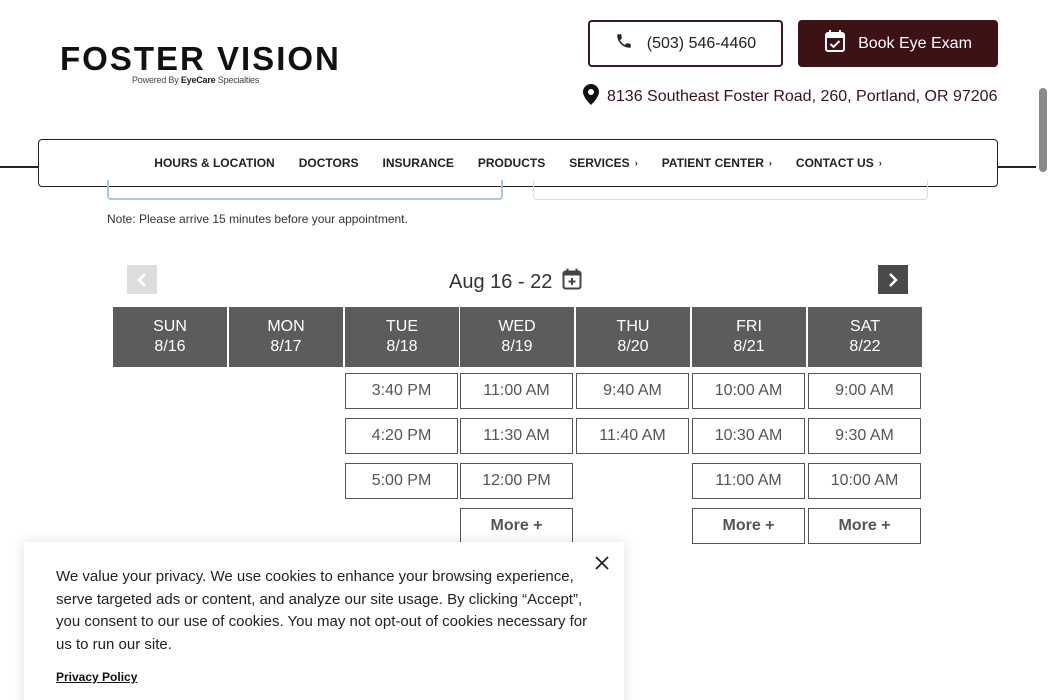 The image size is (1050, 700). I want to click on day-of-week: MON, so click(286, 326).